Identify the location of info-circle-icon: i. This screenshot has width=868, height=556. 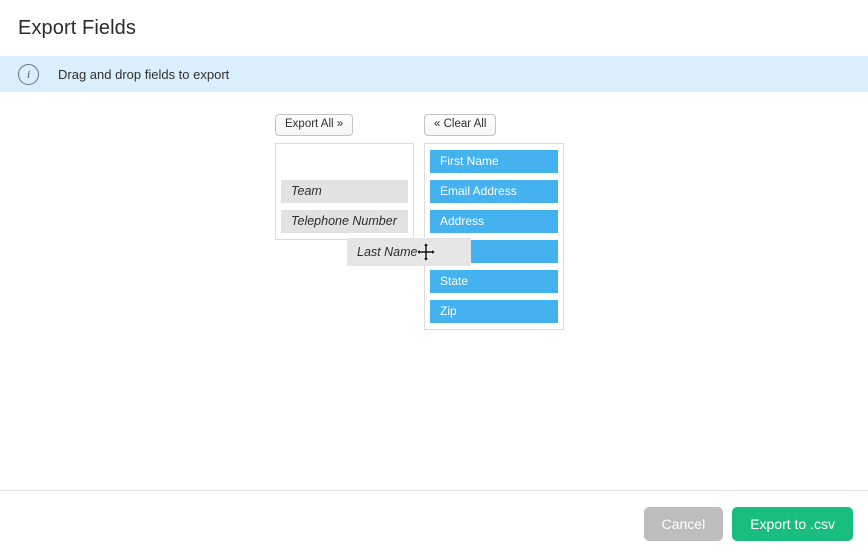
(28, 74).